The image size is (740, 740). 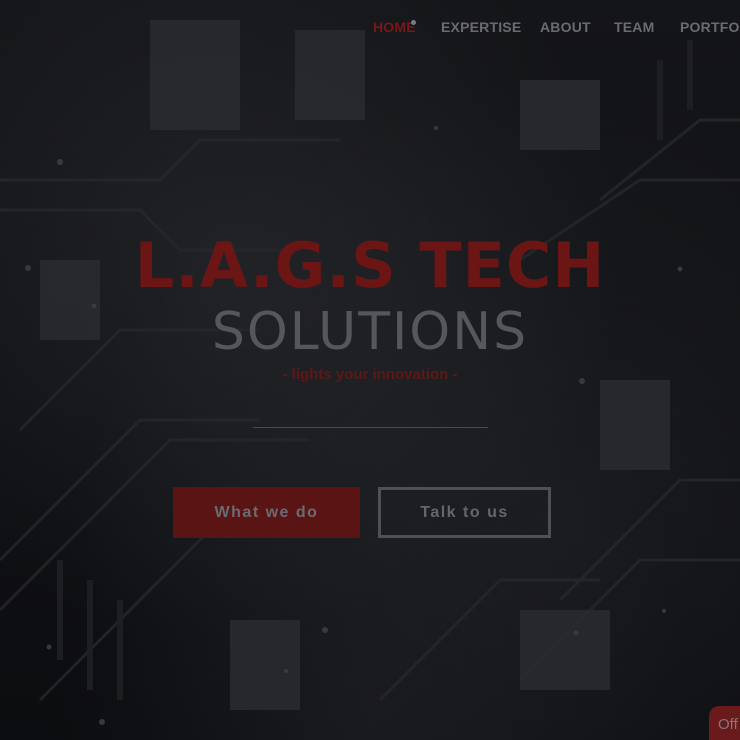 I want to click on hero-subtitle: SOLUTIONS, so click(x=370, y=332).